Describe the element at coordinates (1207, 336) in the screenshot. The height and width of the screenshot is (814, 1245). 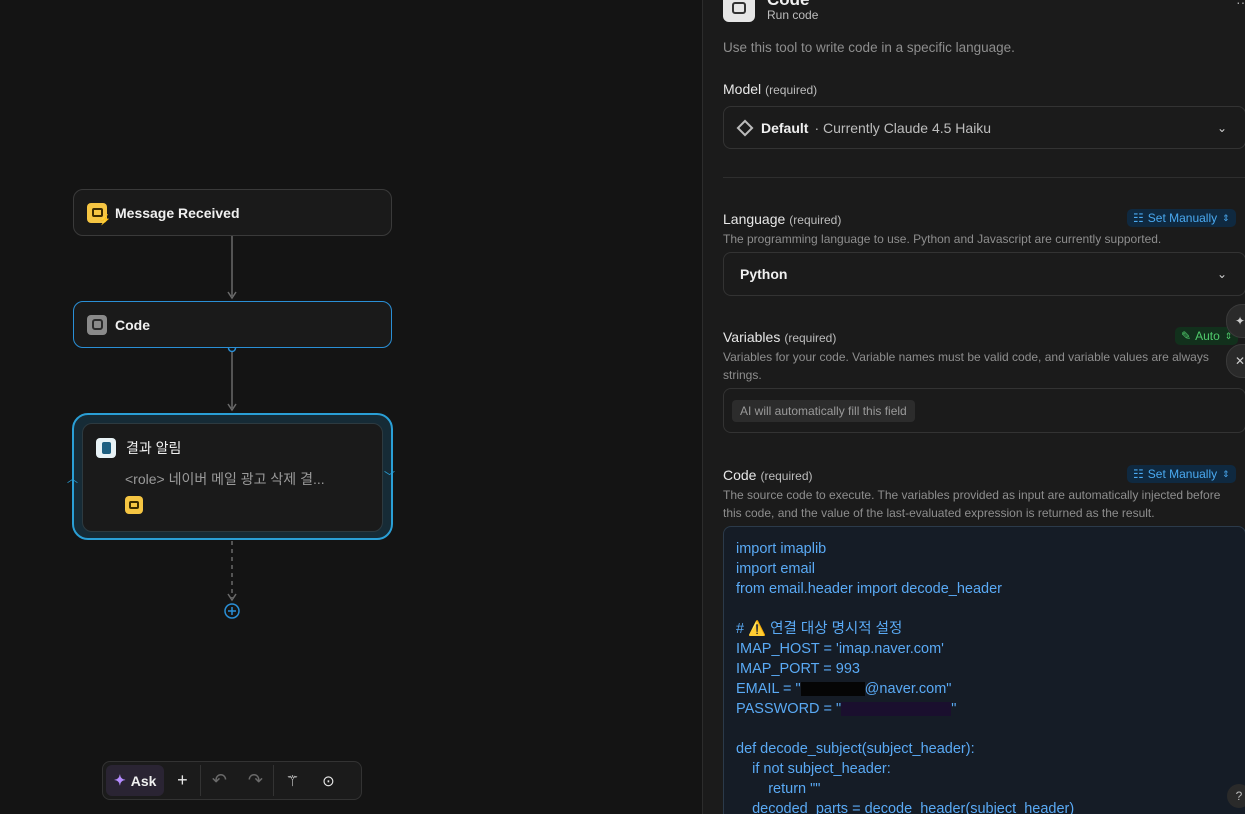
I see `mode-label: Auto` at that location.